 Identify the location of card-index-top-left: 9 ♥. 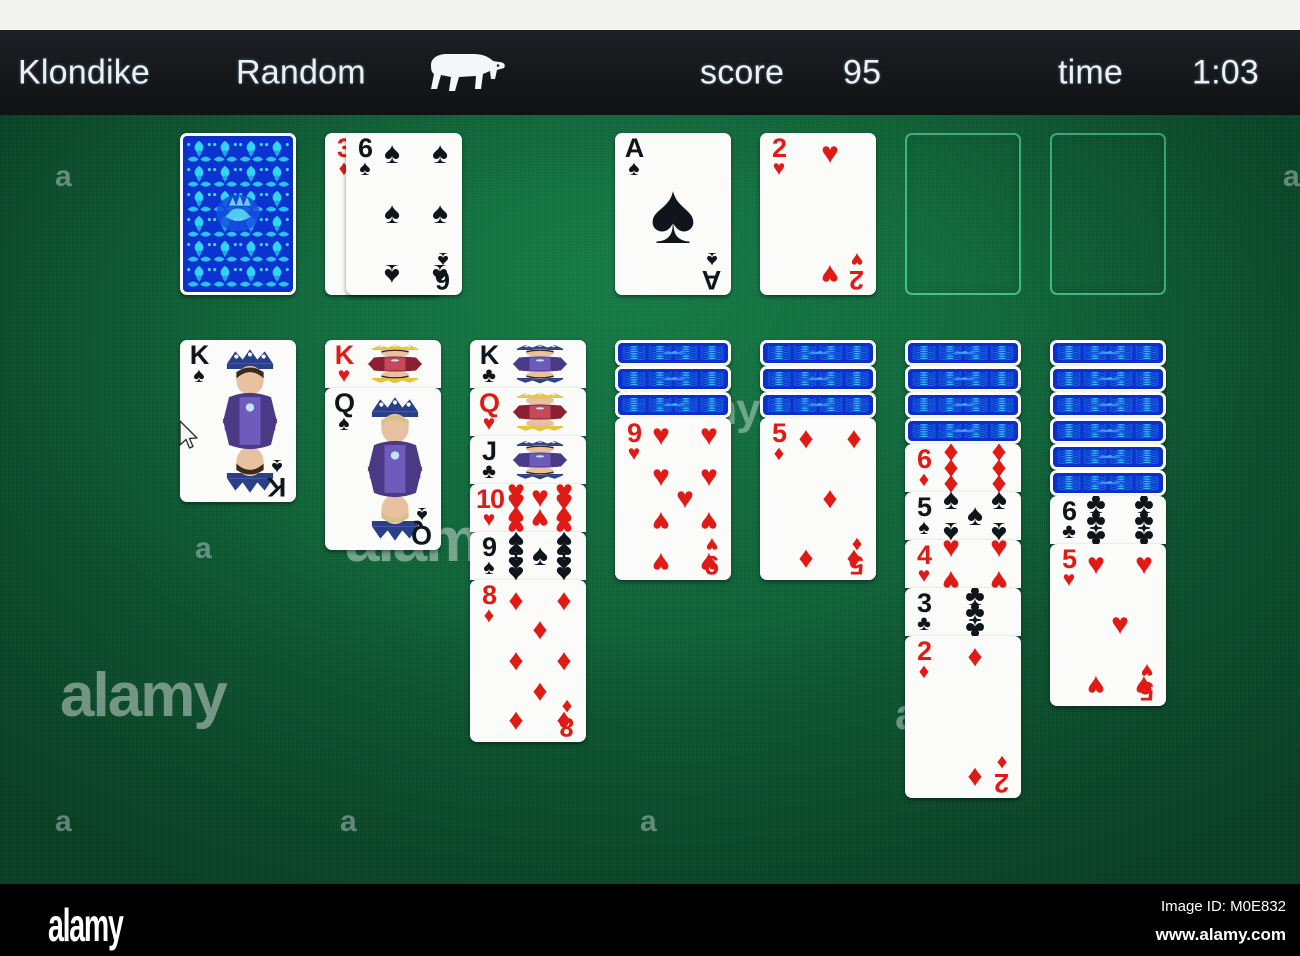
(634, 442).